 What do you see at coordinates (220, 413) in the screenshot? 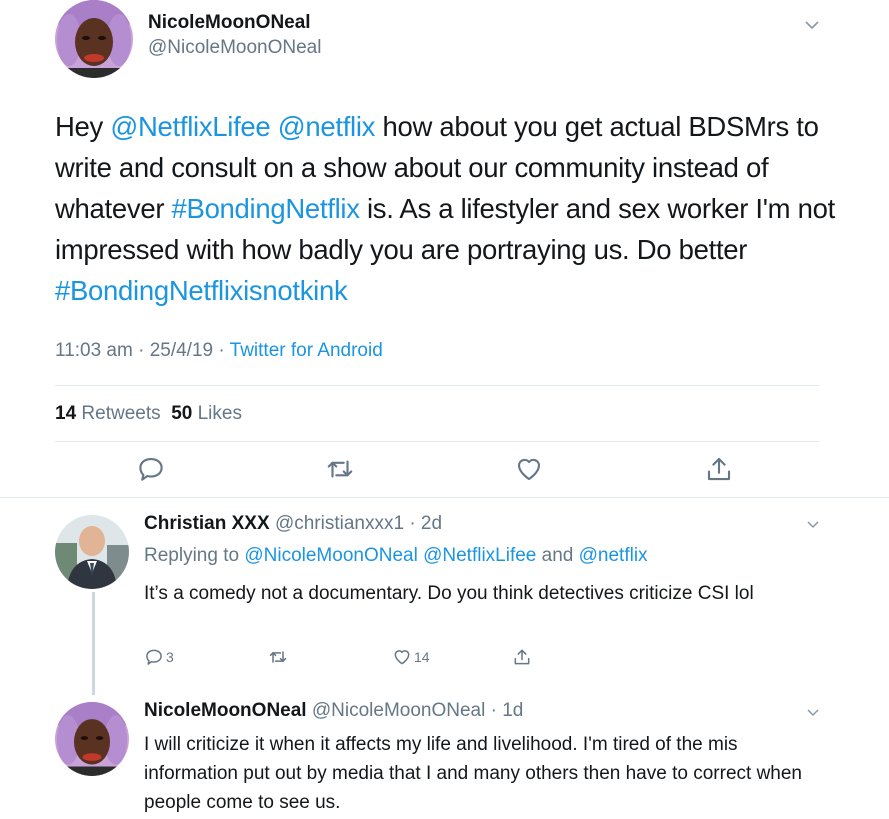
I see `likes-label: Likes` at bounding box center [220, 413].